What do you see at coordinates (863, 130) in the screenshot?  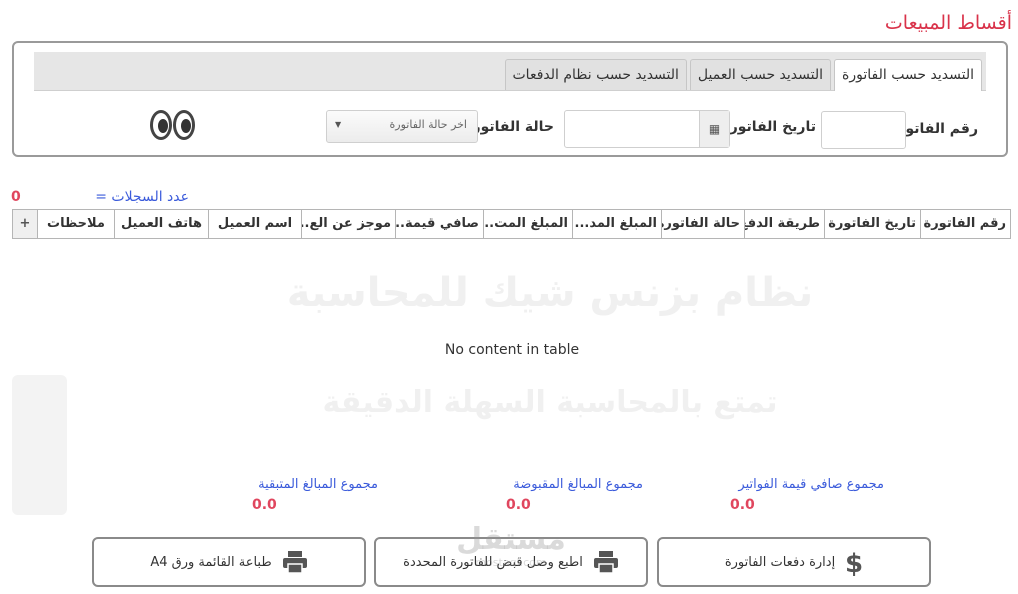 I see `invoice-number-input` at bounding box center [863, 130].